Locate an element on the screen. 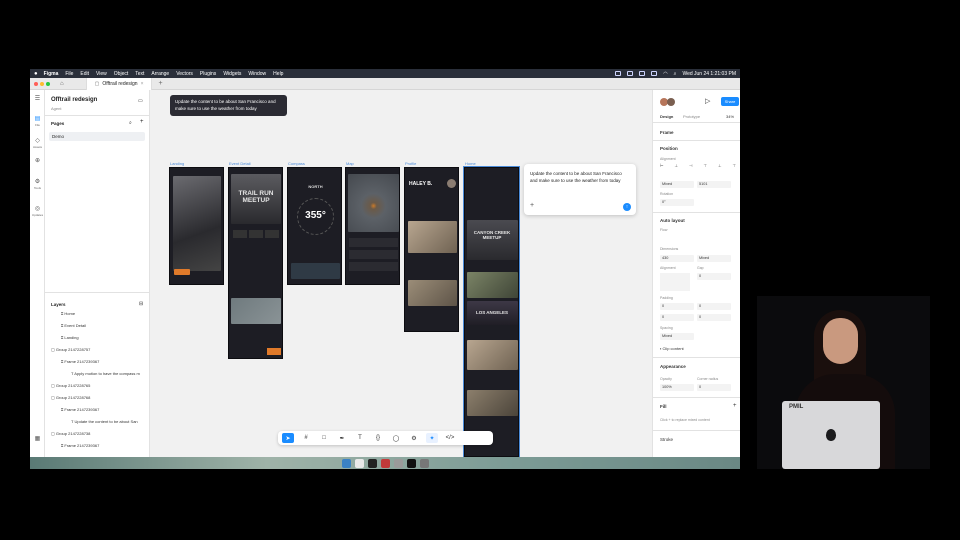 The image size is (960, 540). assets-icon: ◇ is located at coordinates (37, 140).